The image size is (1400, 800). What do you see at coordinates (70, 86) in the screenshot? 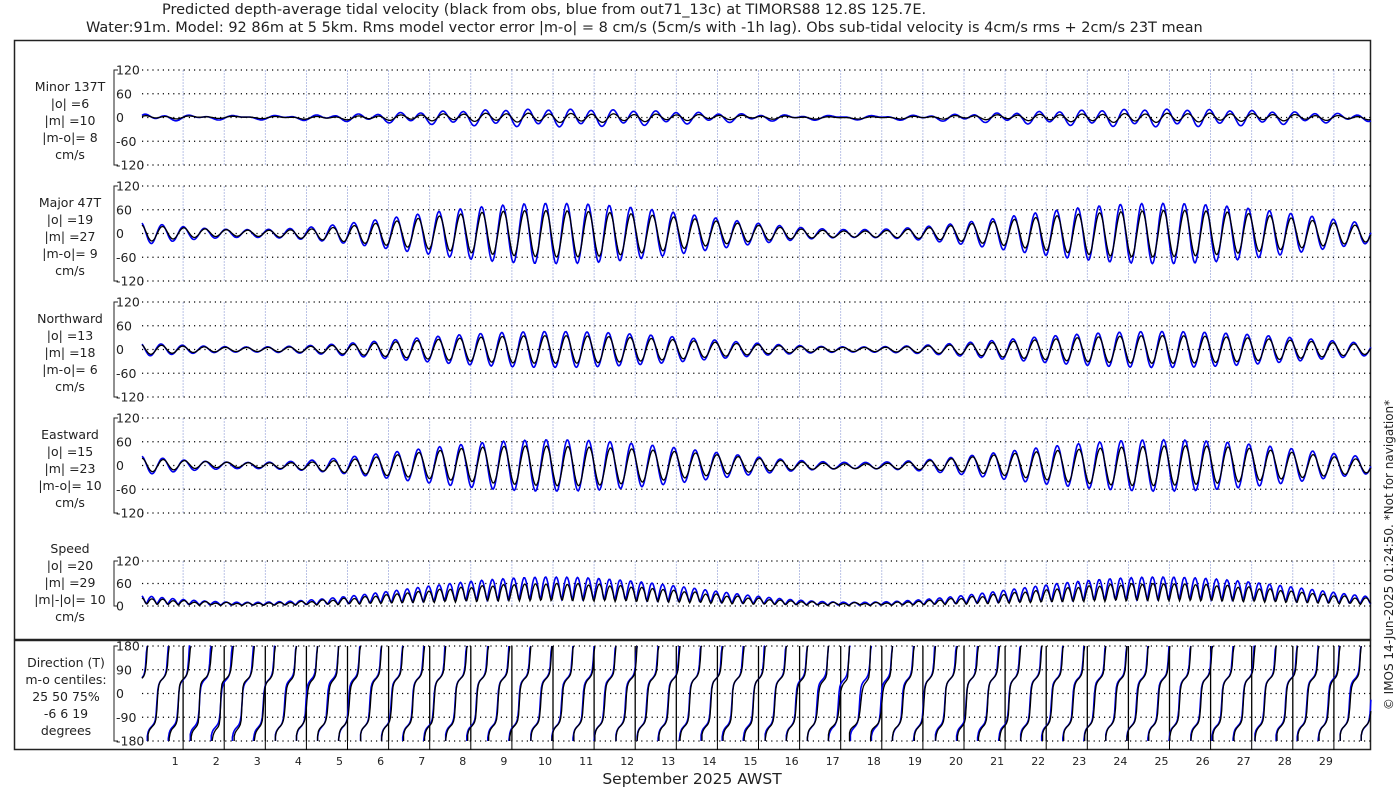
I see `panel-label: Minor 137T` at bounding box center [70, 86].